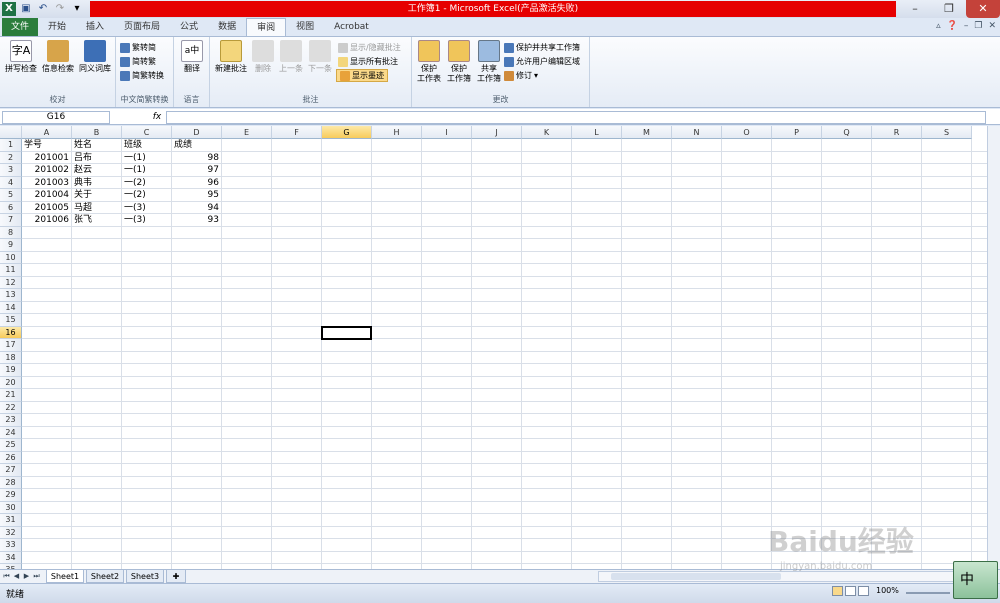 The image size is (1000, 603). Describe the element at coordinates (459, 62) in the screenshot. I see `protect-workbook-button: 保护 工作簿` at that location.